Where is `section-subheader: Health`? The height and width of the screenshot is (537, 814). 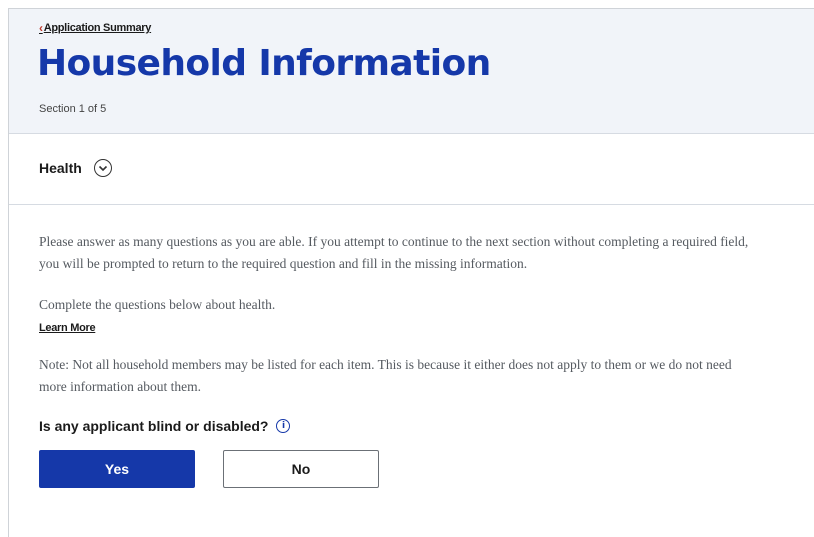
section-subheader: Health is located at coordinates (411, 169).